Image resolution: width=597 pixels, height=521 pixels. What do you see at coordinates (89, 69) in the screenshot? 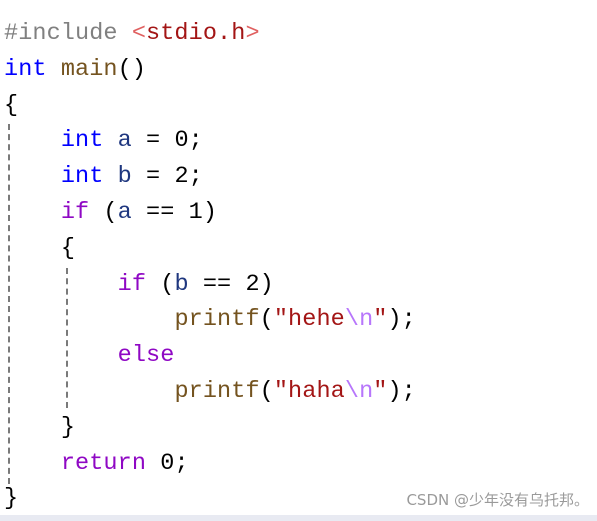
I see `code-token-func: main` at bounding box center [89, 69].